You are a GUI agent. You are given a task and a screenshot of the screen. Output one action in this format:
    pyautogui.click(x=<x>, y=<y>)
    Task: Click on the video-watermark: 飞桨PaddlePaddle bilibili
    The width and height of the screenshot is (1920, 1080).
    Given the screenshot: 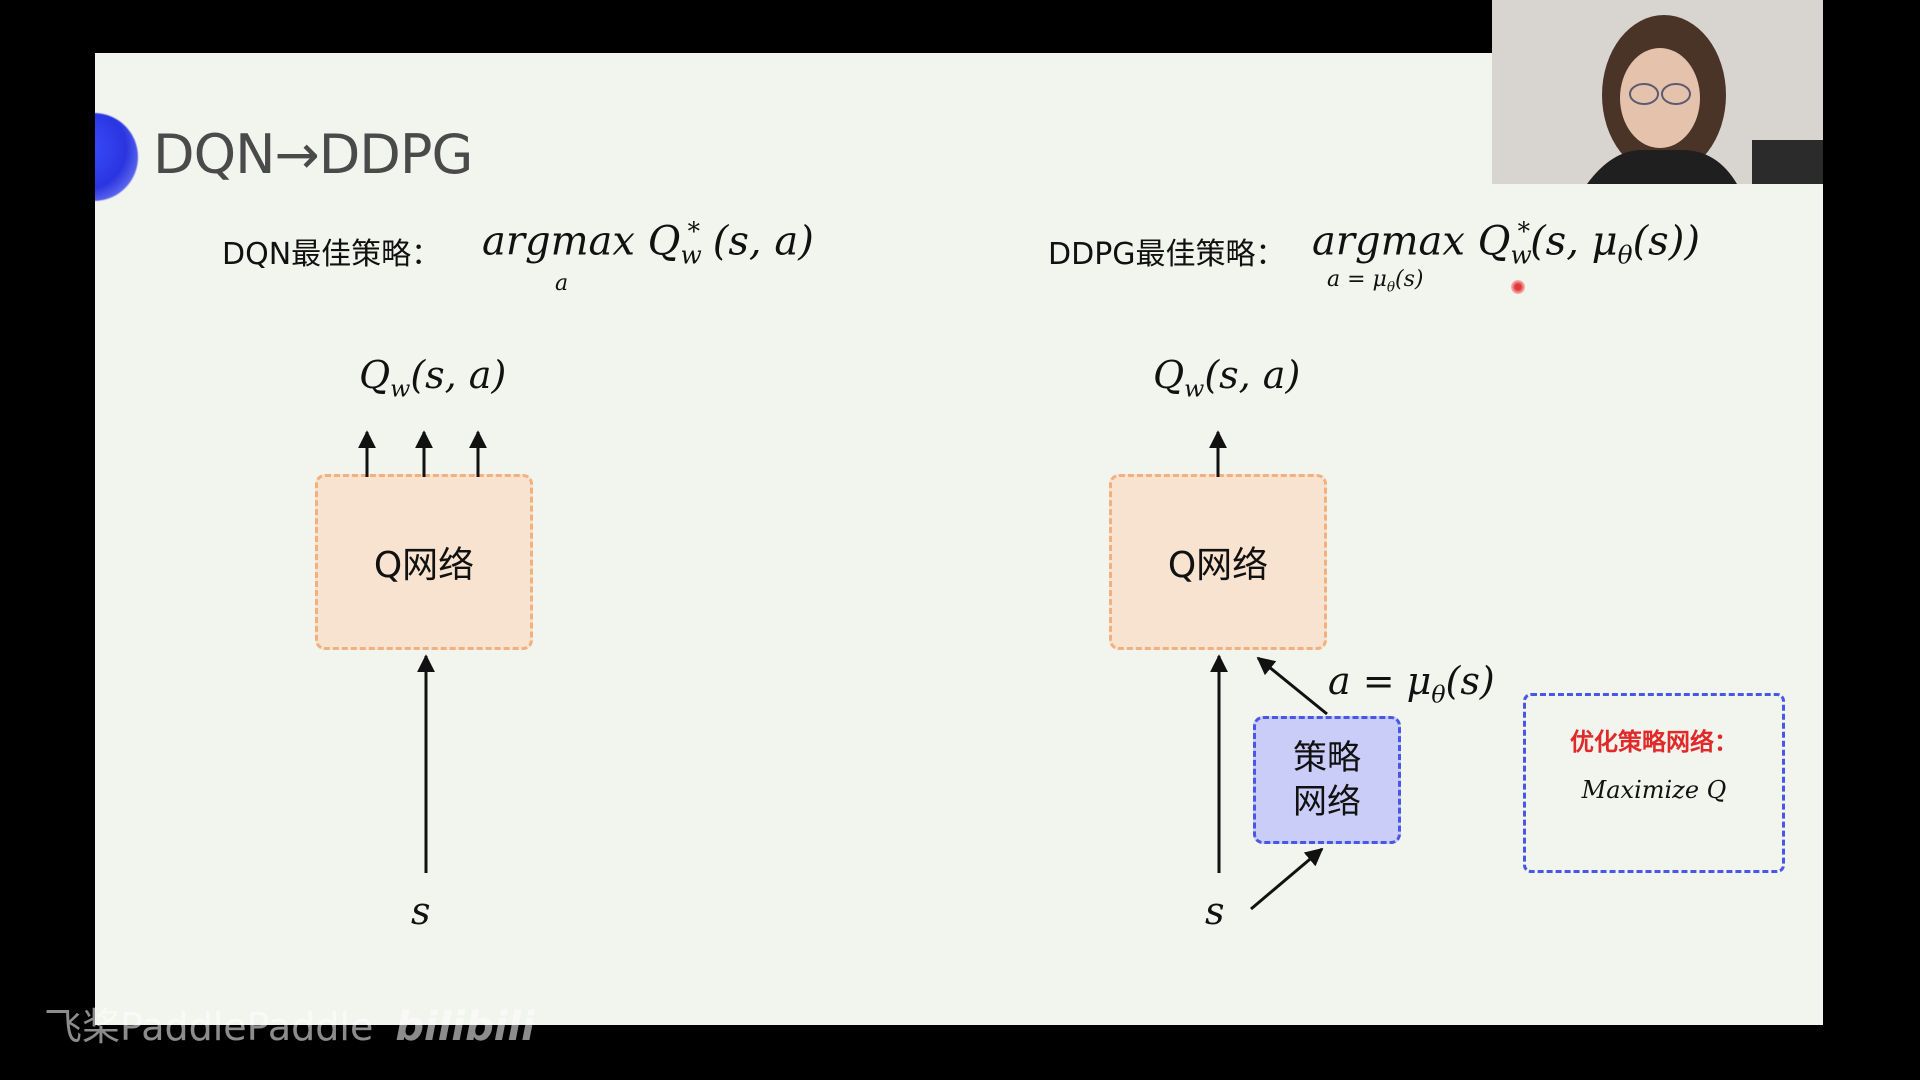 What is the action you would take?
    pyautogui.click(x=289, y=1023)
    